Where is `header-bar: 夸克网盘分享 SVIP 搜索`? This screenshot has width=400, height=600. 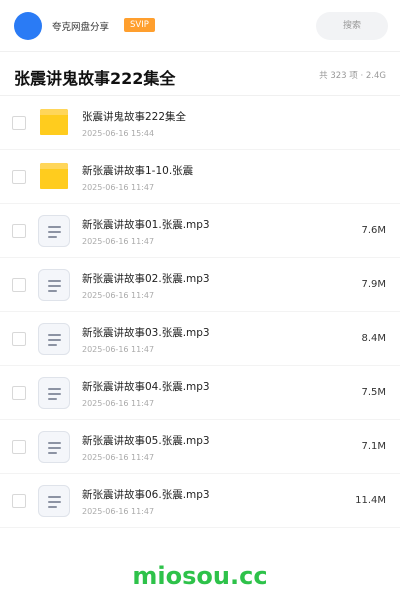 header-bar: 夸克网盘分享 SVIP 搜索 is located at coordinates (200, 26).